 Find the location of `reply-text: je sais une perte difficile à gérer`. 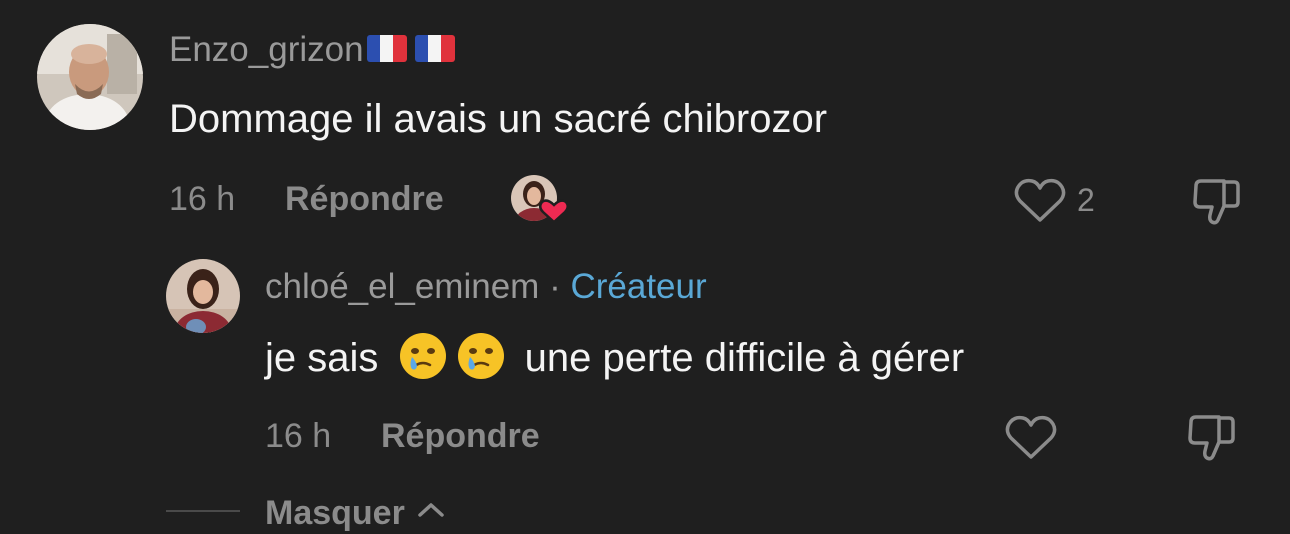

reply-text: je sais une perte difficile à gérer is located at coordinates (614, 356).